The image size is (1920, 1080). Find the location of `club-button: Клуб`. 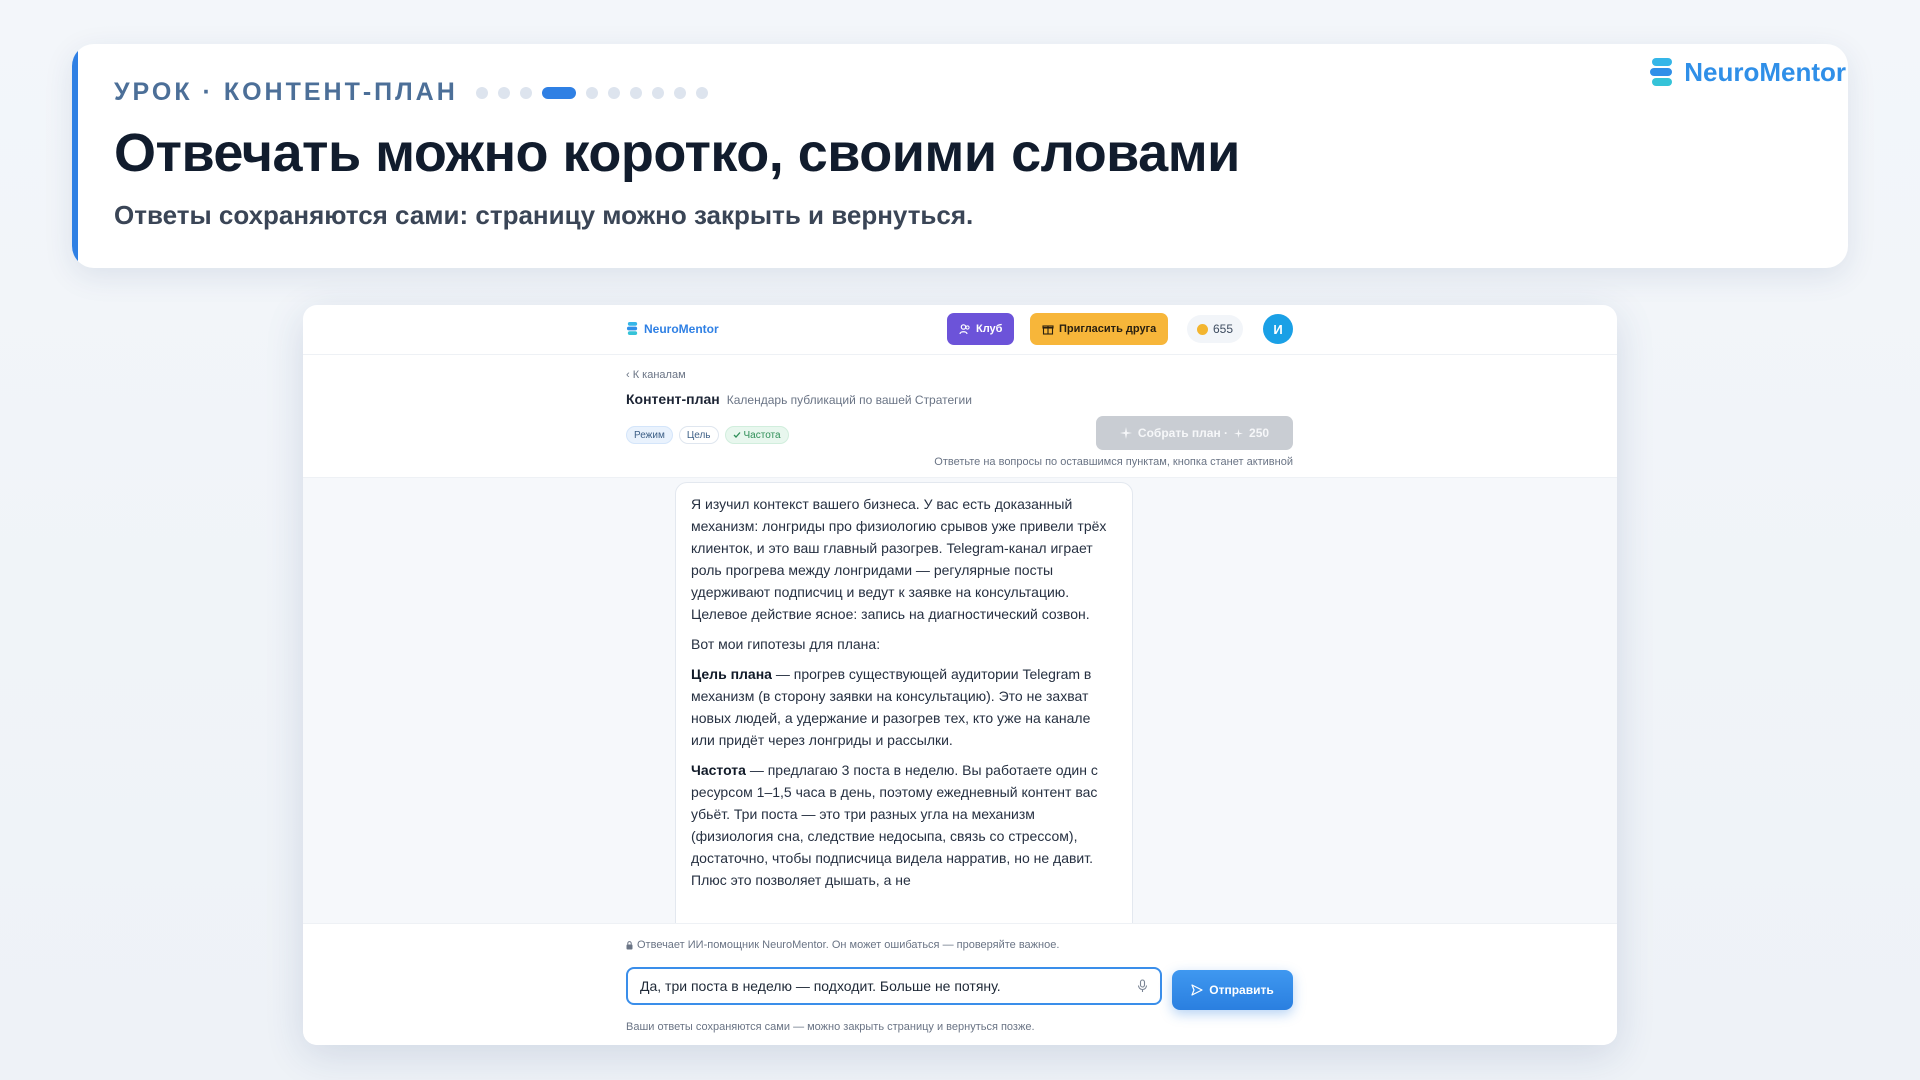

club-button: Клуб is located at coordinates (981, 329).